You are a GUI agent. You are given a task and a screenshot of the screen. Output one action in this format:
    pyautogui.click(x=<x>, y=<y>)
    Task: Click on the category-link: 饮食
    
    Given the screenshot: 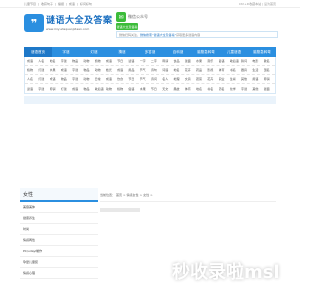 What is the action you would take?
    pyautogui.click(x=122, y=79)
    